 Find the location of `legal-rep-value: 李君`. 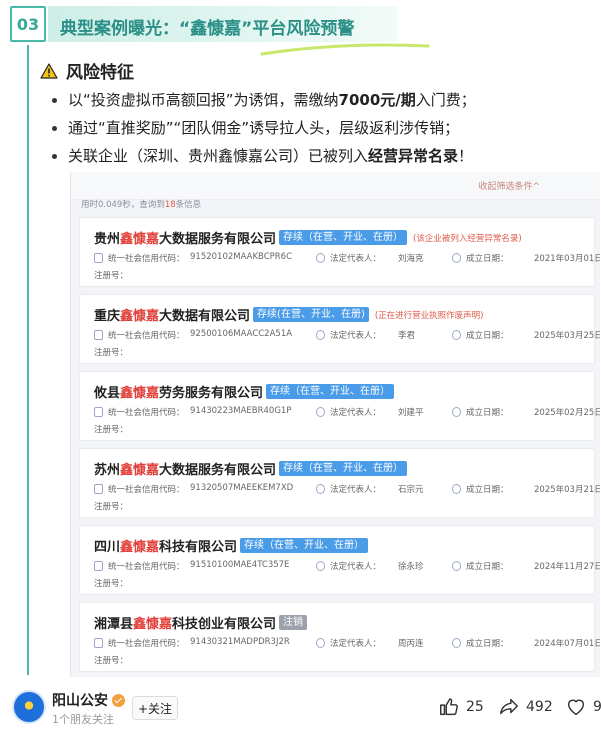

legal-rep-value: 李君 is located at coordinates (407, 336).